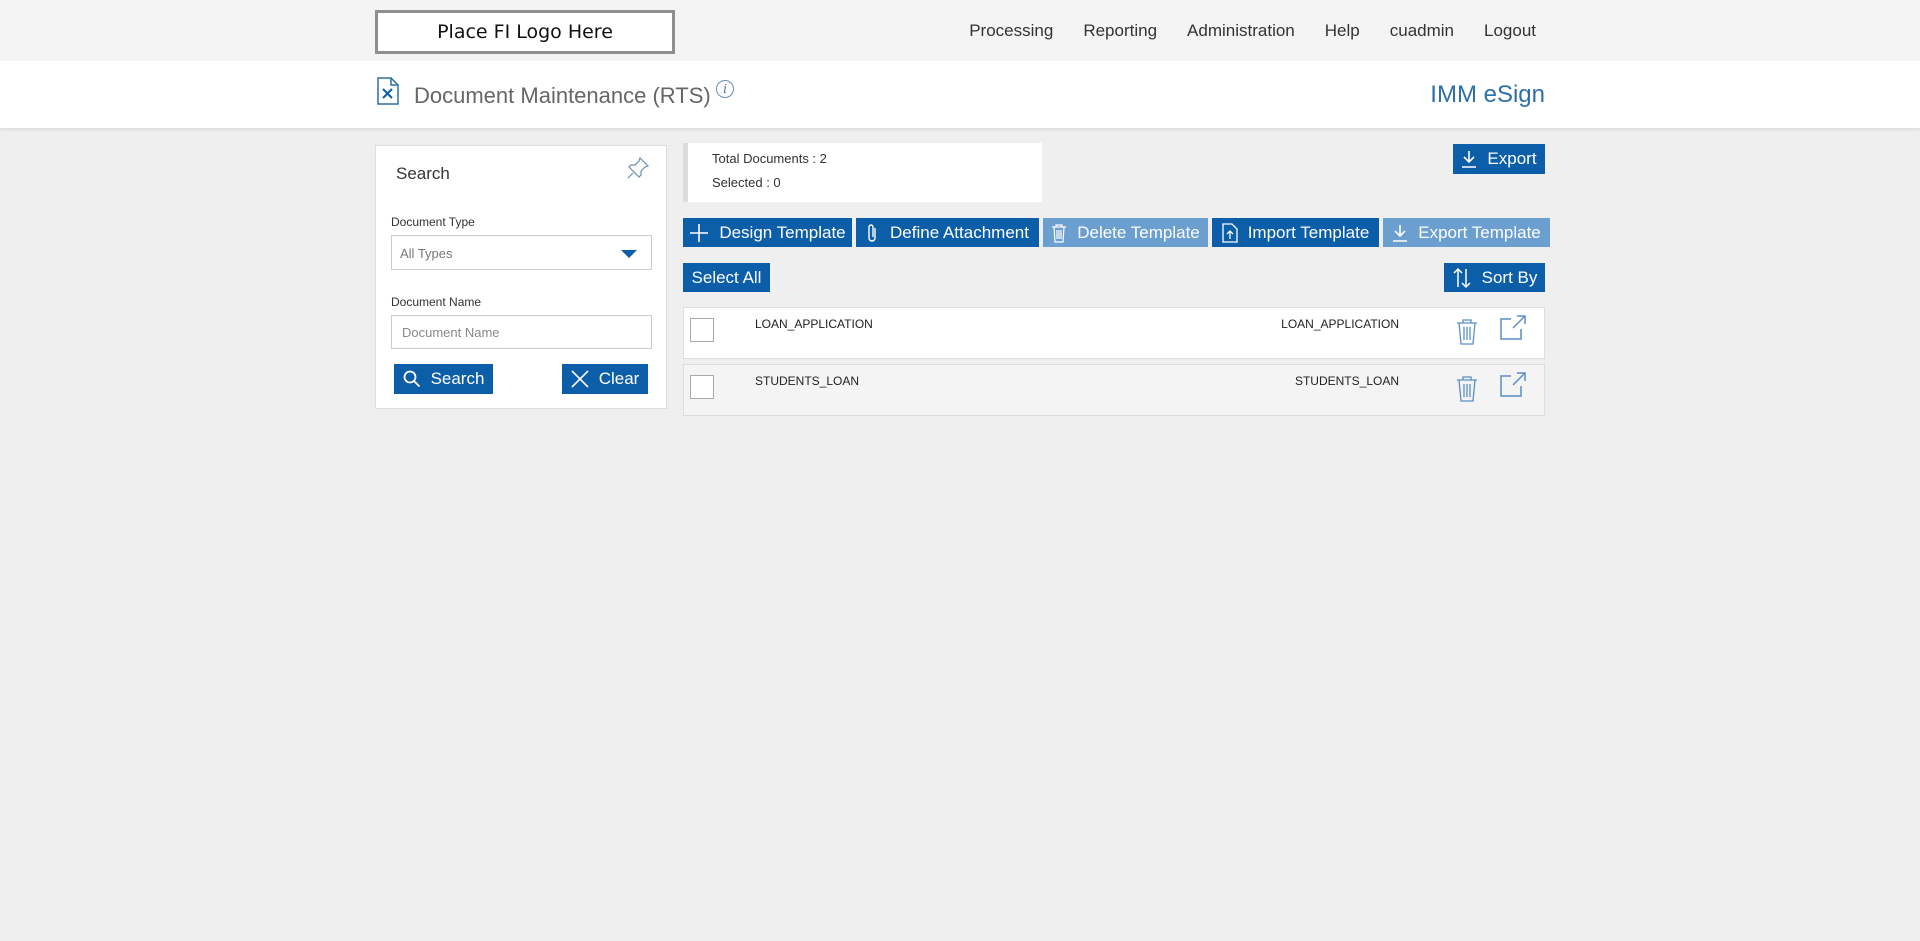 Image resolution: width=1920 pixels, height=941 pixels. I want to click on document-row: STUDENTS_LOAN STUDENTS_LOAN, so click(1114, 390).